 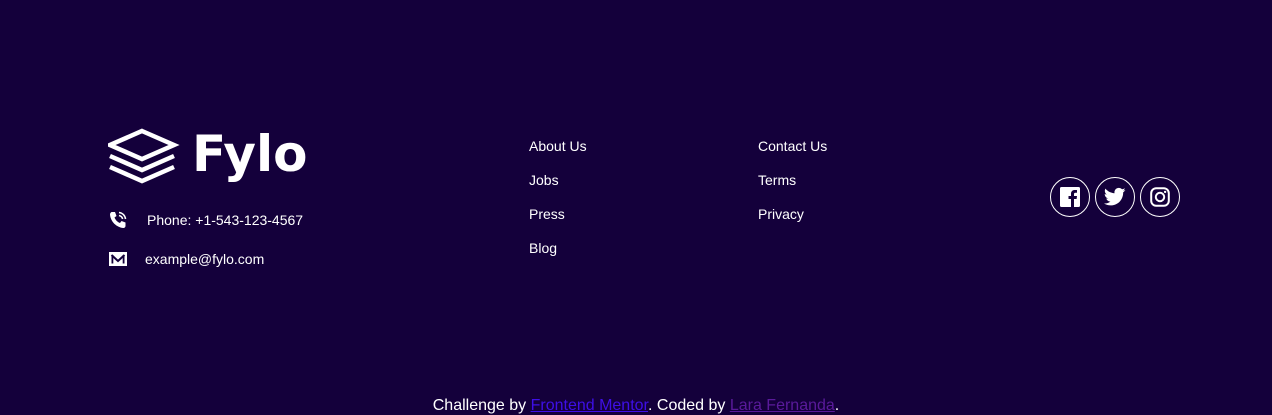 I want to click on facebook-button, so click(x=1070, y=197).